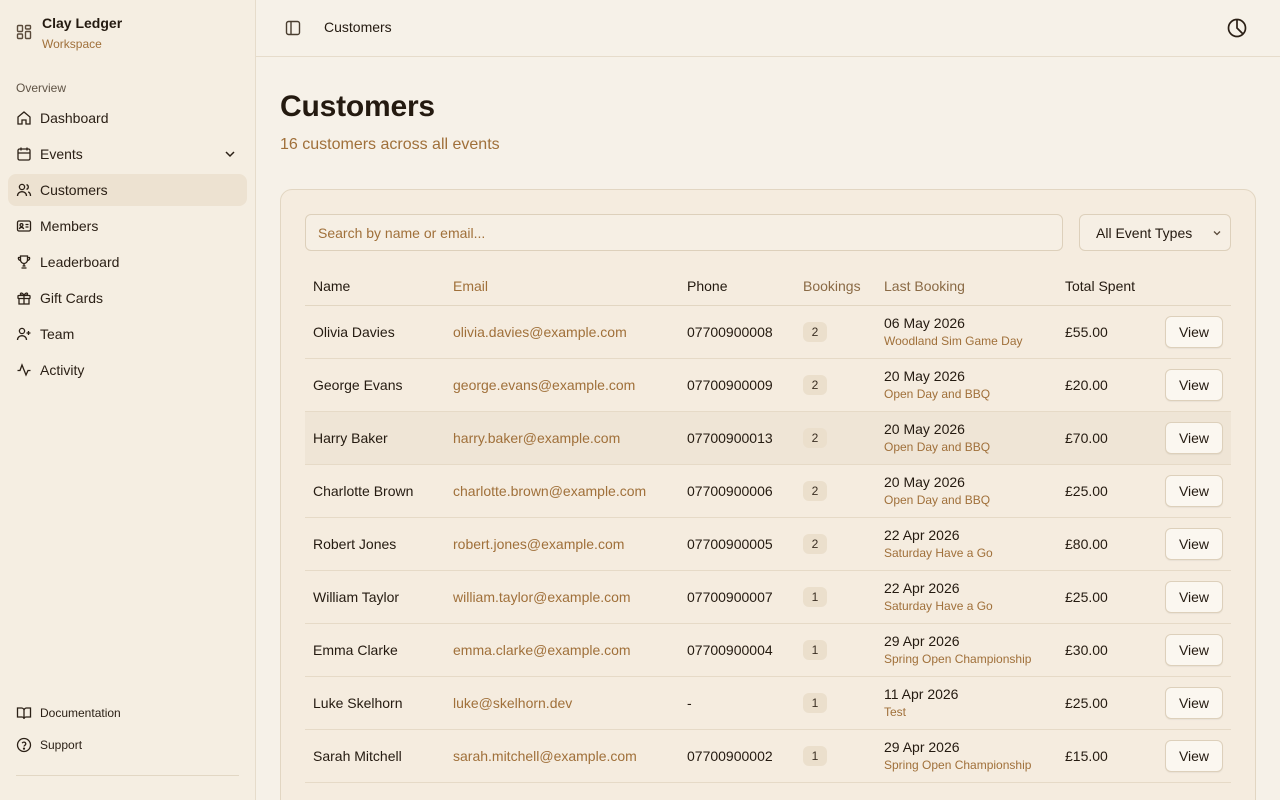 The image size is (1280, 800). What do you see at coordinates (293, 28) in the screenshot?
I see `sidebar-toggle-icon` at bounding box center [293, 28].